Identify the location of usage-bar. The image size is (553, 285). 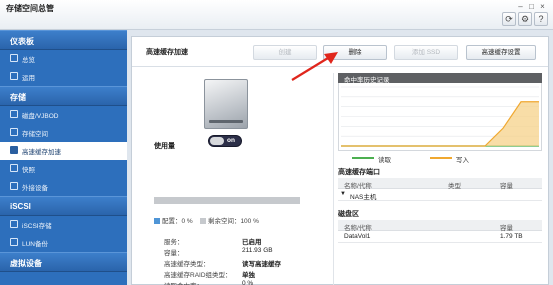
(227, 200).